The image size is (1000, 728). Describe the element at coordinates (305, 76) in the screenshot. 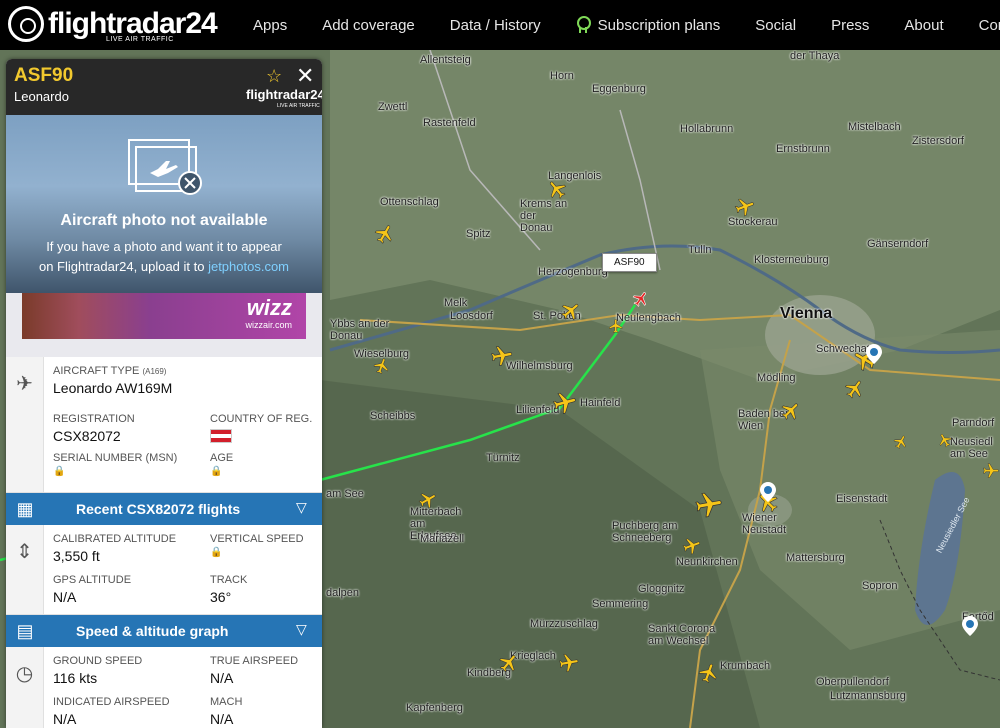

I see `close-icon: ✕` at that location.